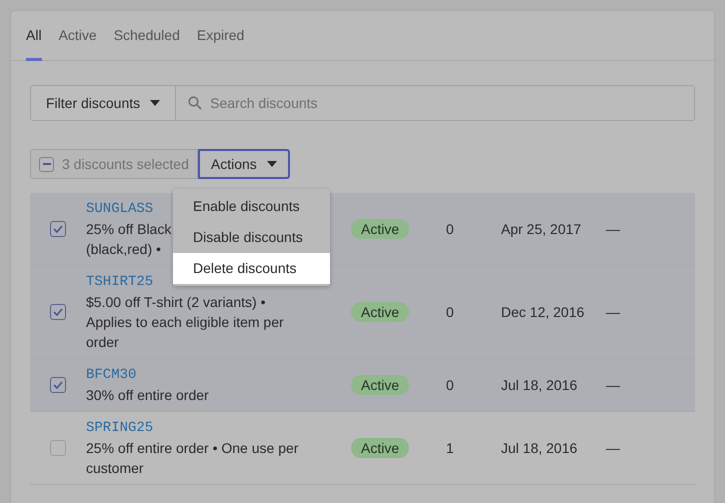 Image resolution: width=725 pixels, height=503 pixels. I want to click on discount-row: SPRING25 25% off entire order • One use per customer Active 1 Jul 18, 2016 —, so click(362, 448).